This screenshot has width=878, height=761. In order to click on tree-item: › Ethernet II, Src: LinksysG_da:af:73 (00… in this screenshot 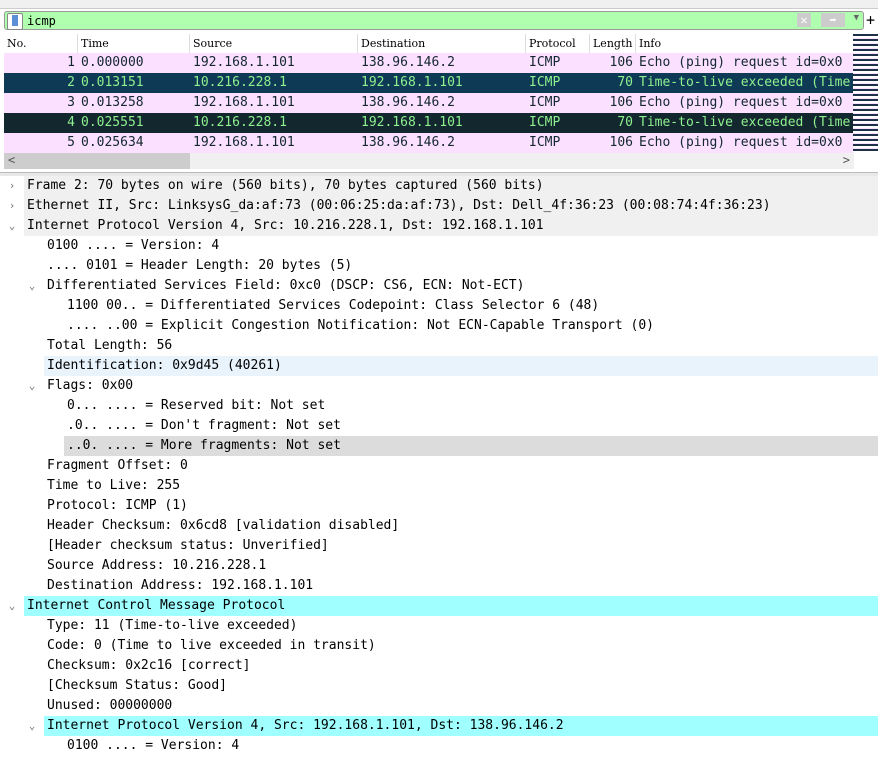, I will do `click(443, 206)`.